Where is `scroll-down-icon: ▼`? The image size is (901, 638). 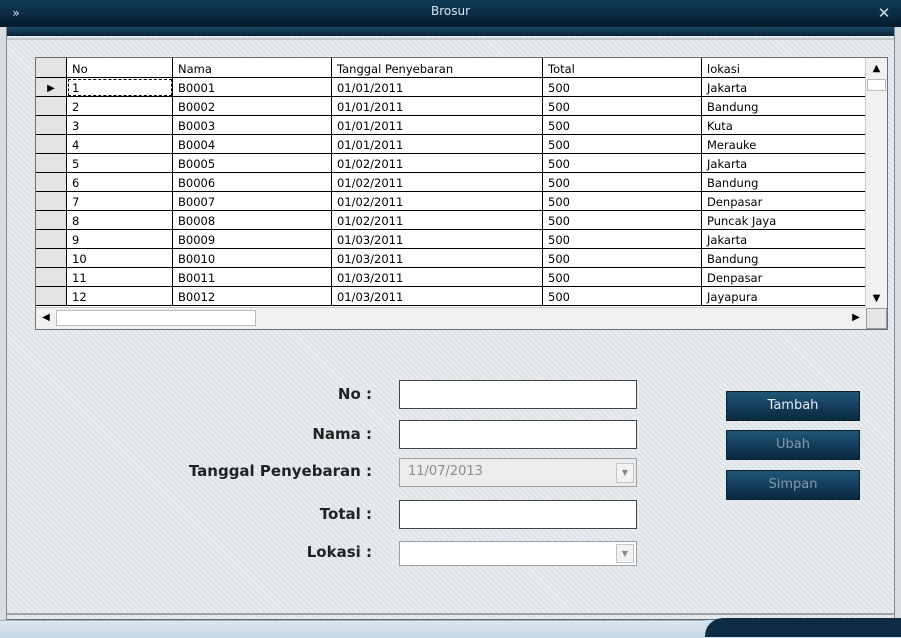
scroll-down-icon: ▼ is located at coordinates (876, 298).